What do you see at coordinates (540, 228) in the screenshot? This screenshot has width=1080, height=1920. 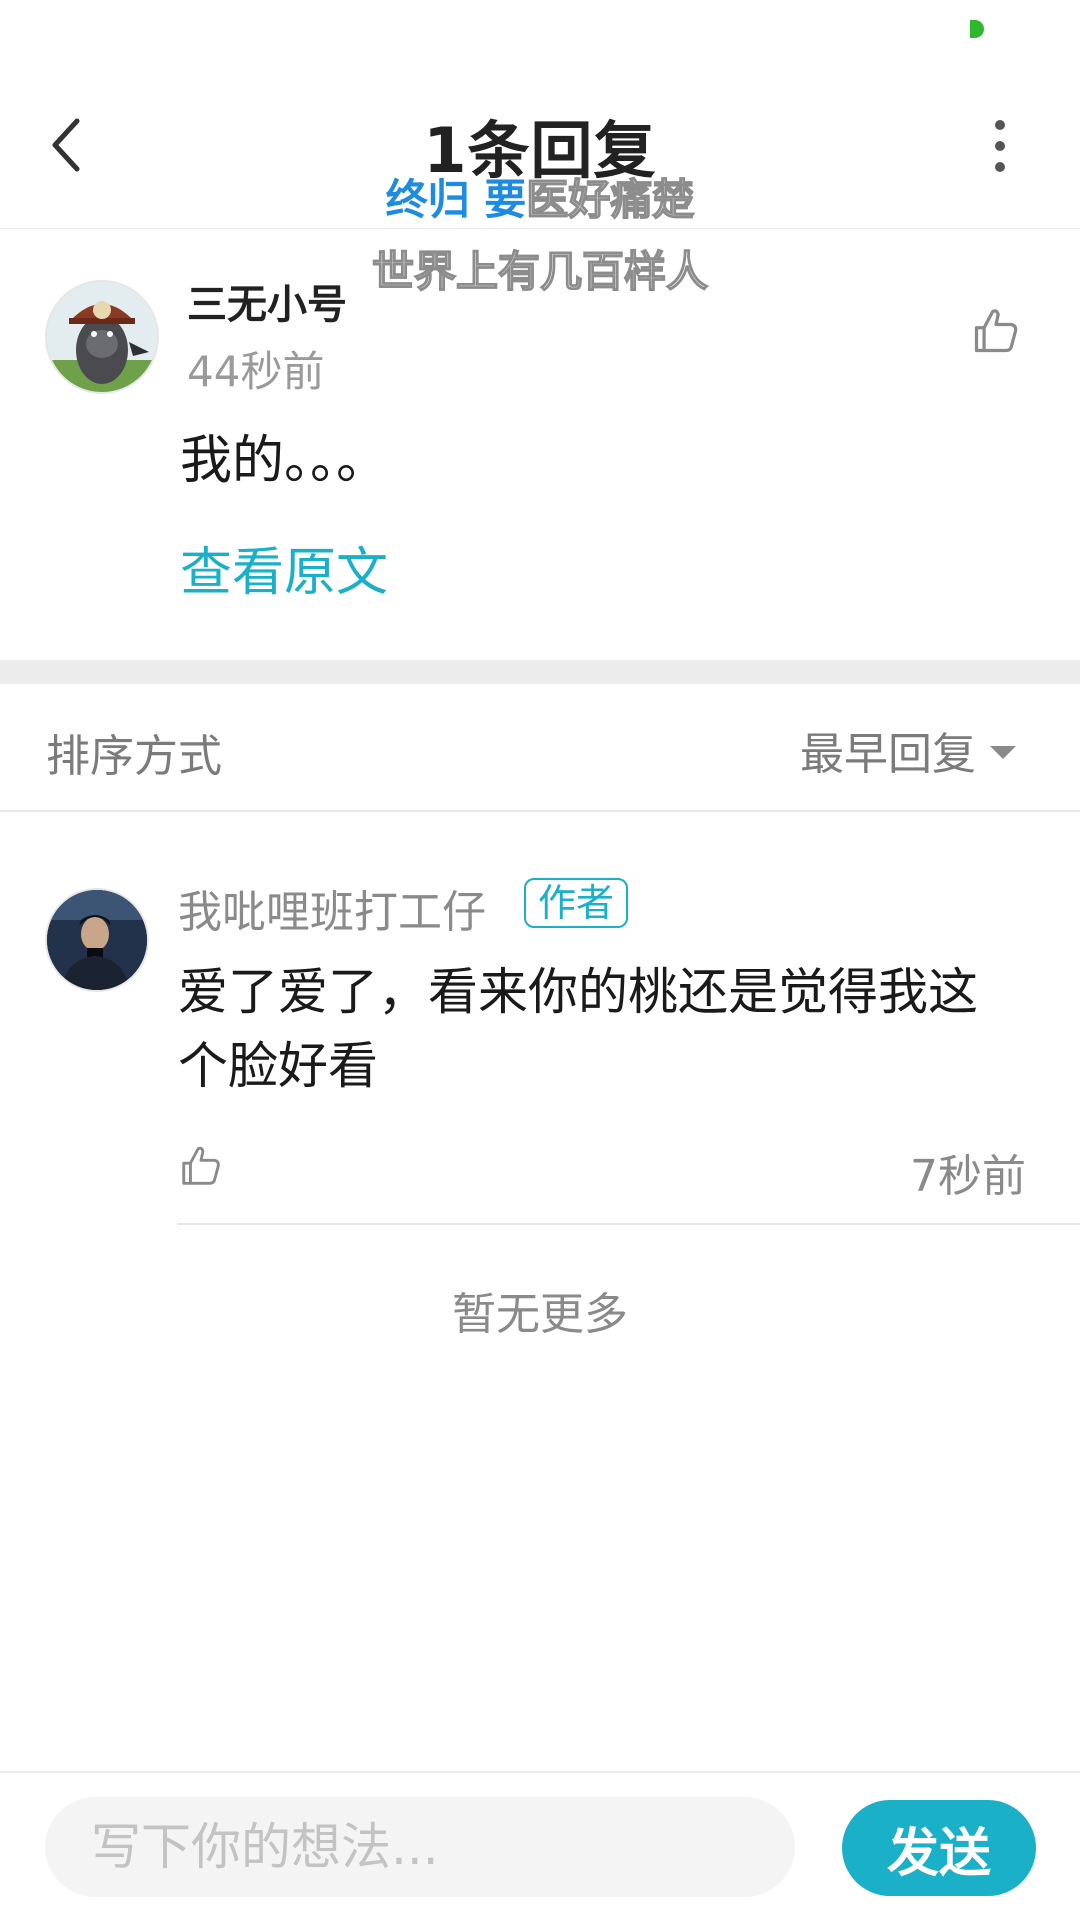 I see `header-divider` at bounding box center [540, 228].